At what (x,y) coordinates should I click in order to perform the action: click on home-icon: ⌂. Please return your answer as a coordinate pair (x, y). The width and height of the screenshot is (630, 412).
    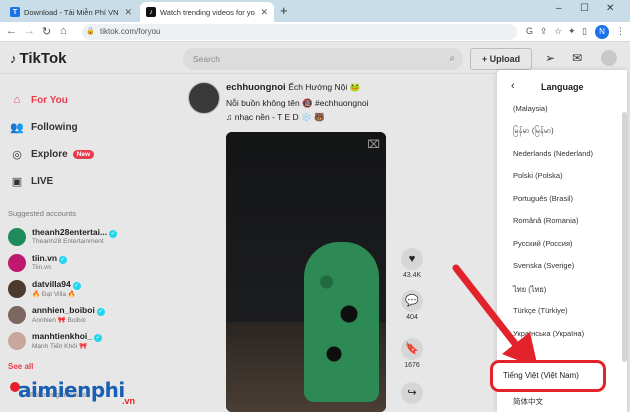
    Looking at the image, I should click on (17, 100).